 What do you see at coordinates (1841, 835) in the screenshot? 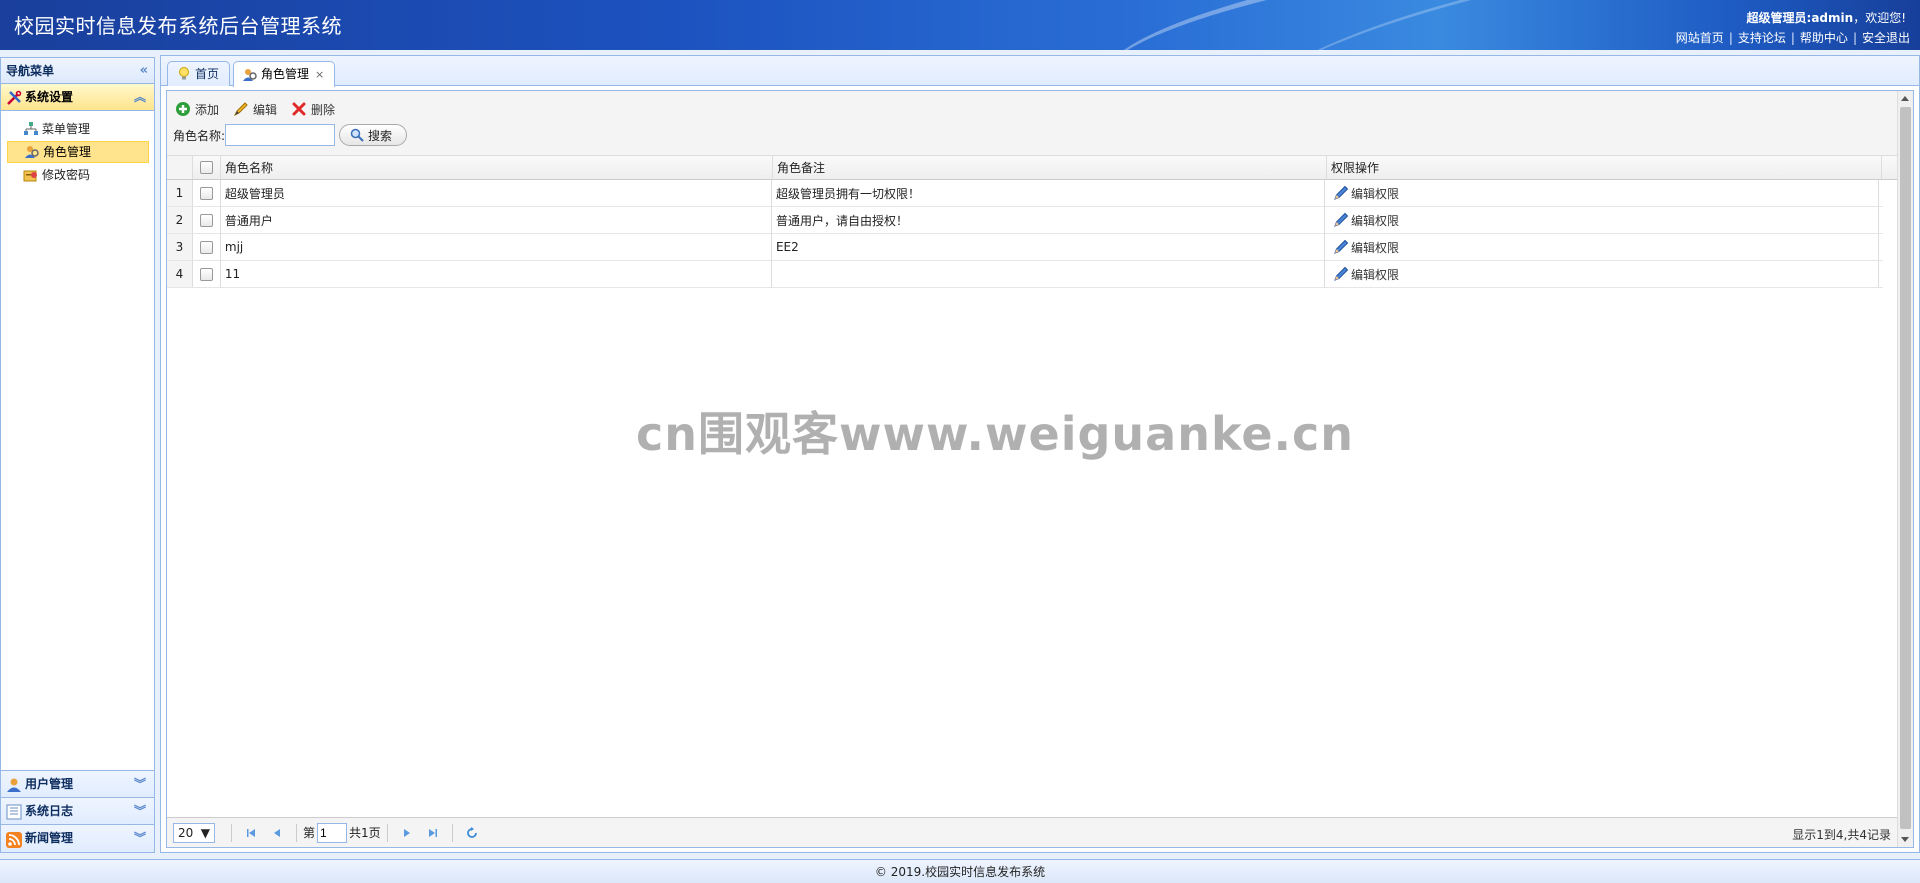
I see `pager-info: 显示1到4,共4记录` at bounding box center [1841, 835].